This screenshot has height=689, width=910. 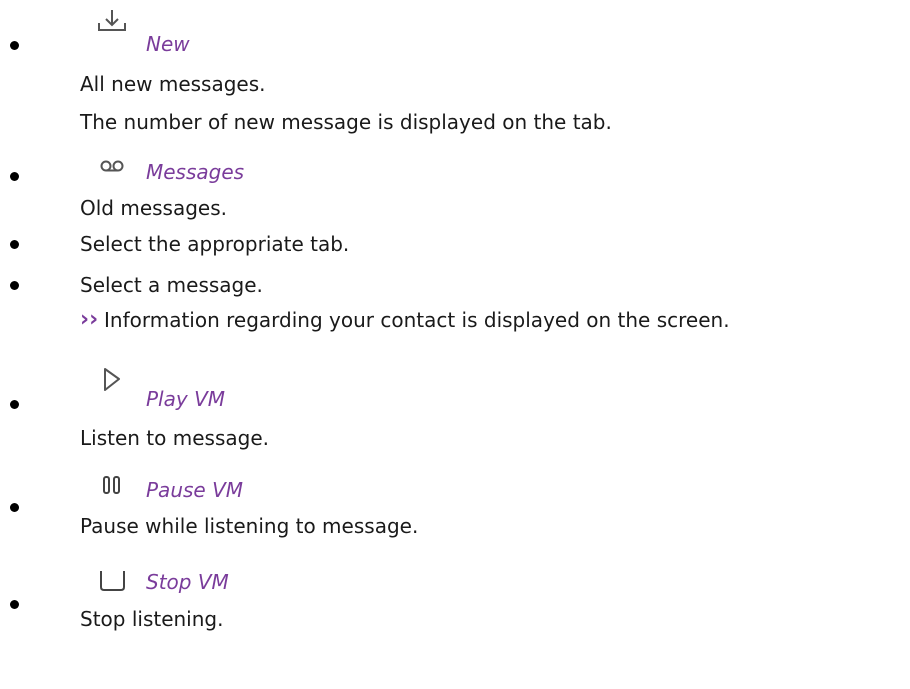 What do you see at coordinates (187, 582) in the screenshot?
I see `term-stop-vm: Stop VM` at bounding box center [187, 582].